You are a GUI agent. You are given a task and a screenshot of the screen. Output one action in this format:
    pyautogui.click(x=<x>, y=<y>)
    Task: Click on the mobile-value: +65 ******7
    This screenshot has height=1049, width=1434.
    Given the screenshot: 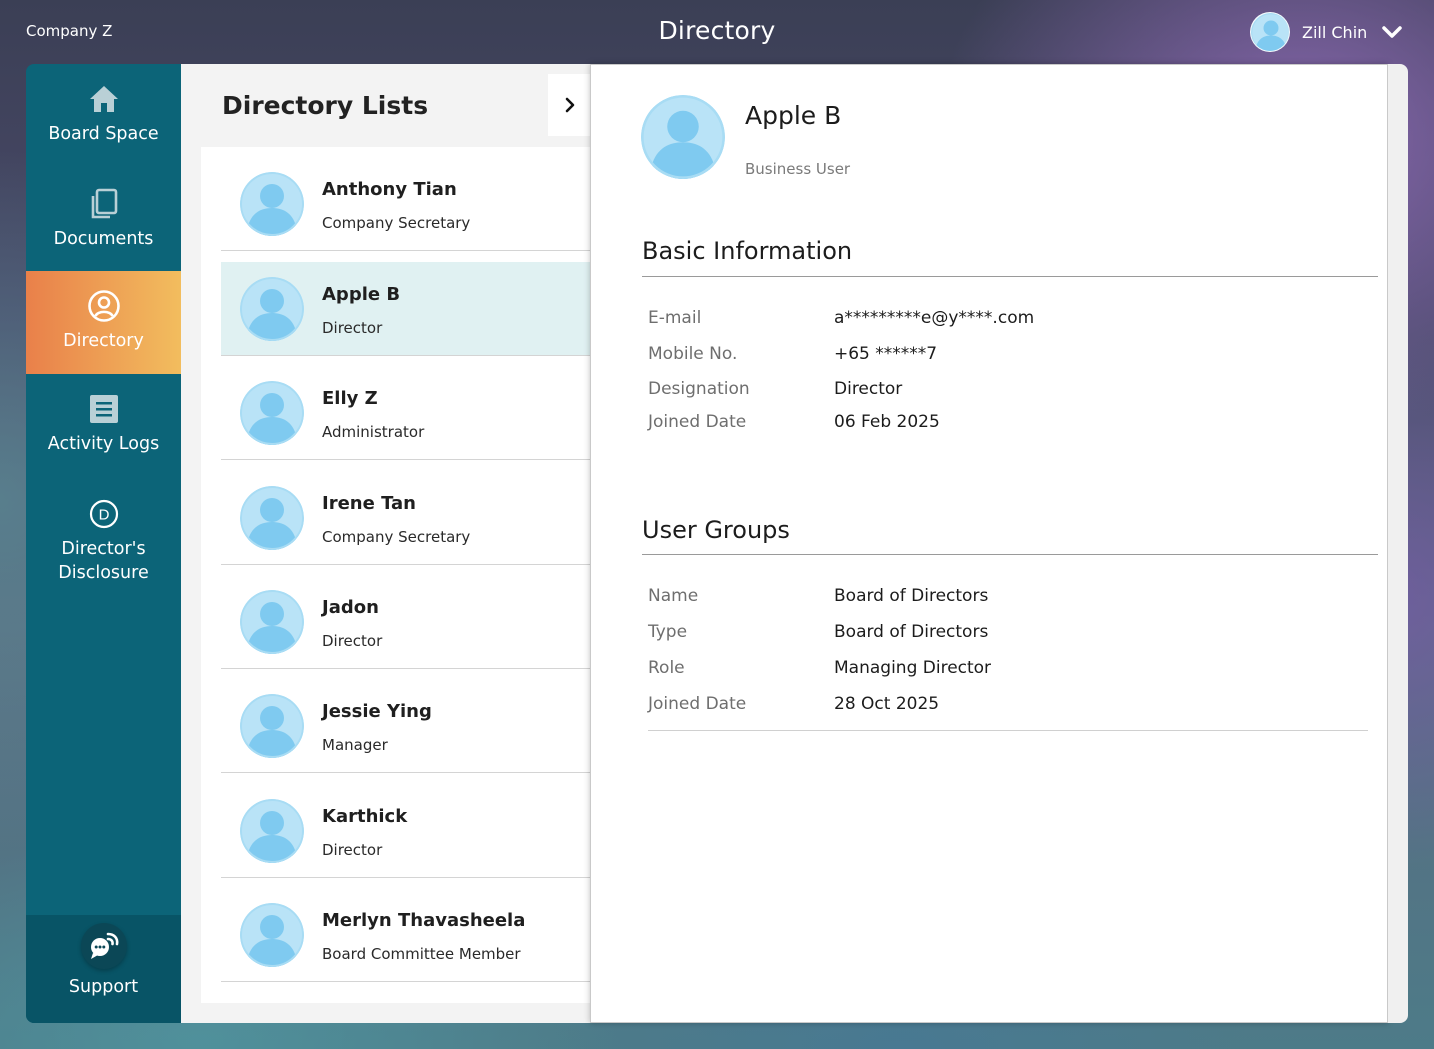 What is the action you would take?
    pyautogui.click(x=886, y=354)
    